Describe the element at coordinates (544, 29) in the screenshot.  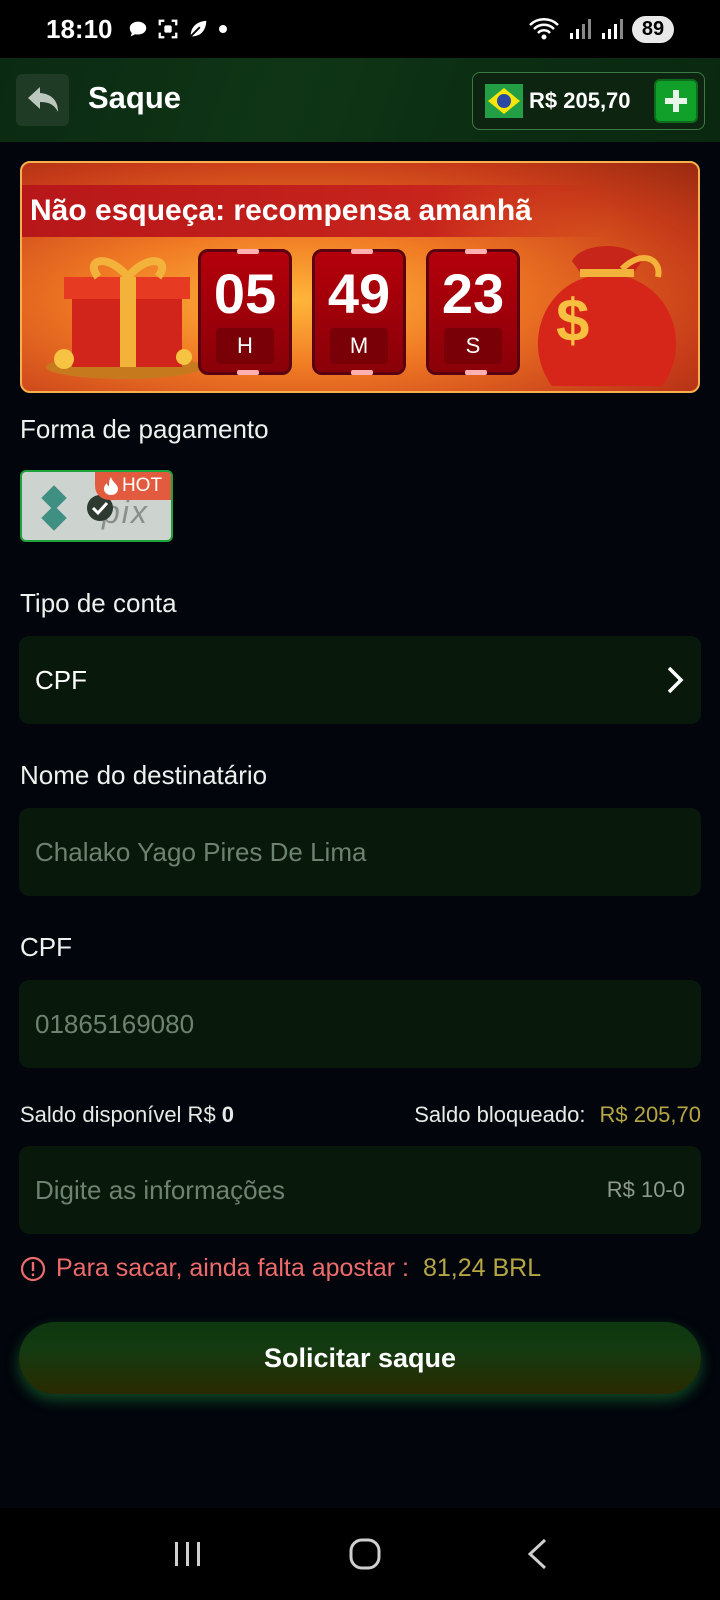
I see `wifi-icon` at that location.